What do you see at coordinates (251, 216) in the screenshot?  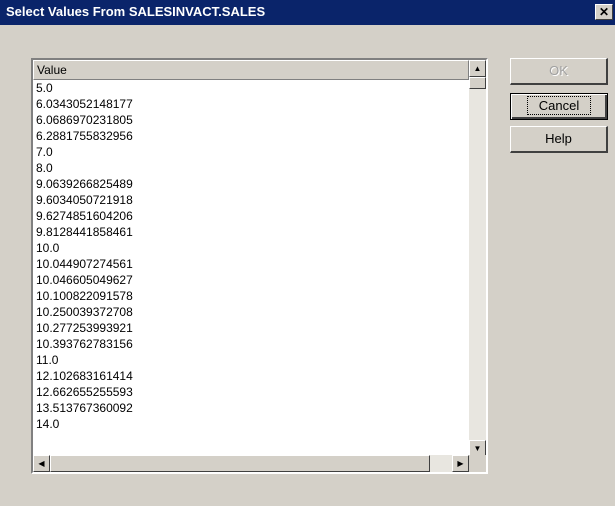 I see `list-item: 9.6274851604206` at bounding box center [251, 216].